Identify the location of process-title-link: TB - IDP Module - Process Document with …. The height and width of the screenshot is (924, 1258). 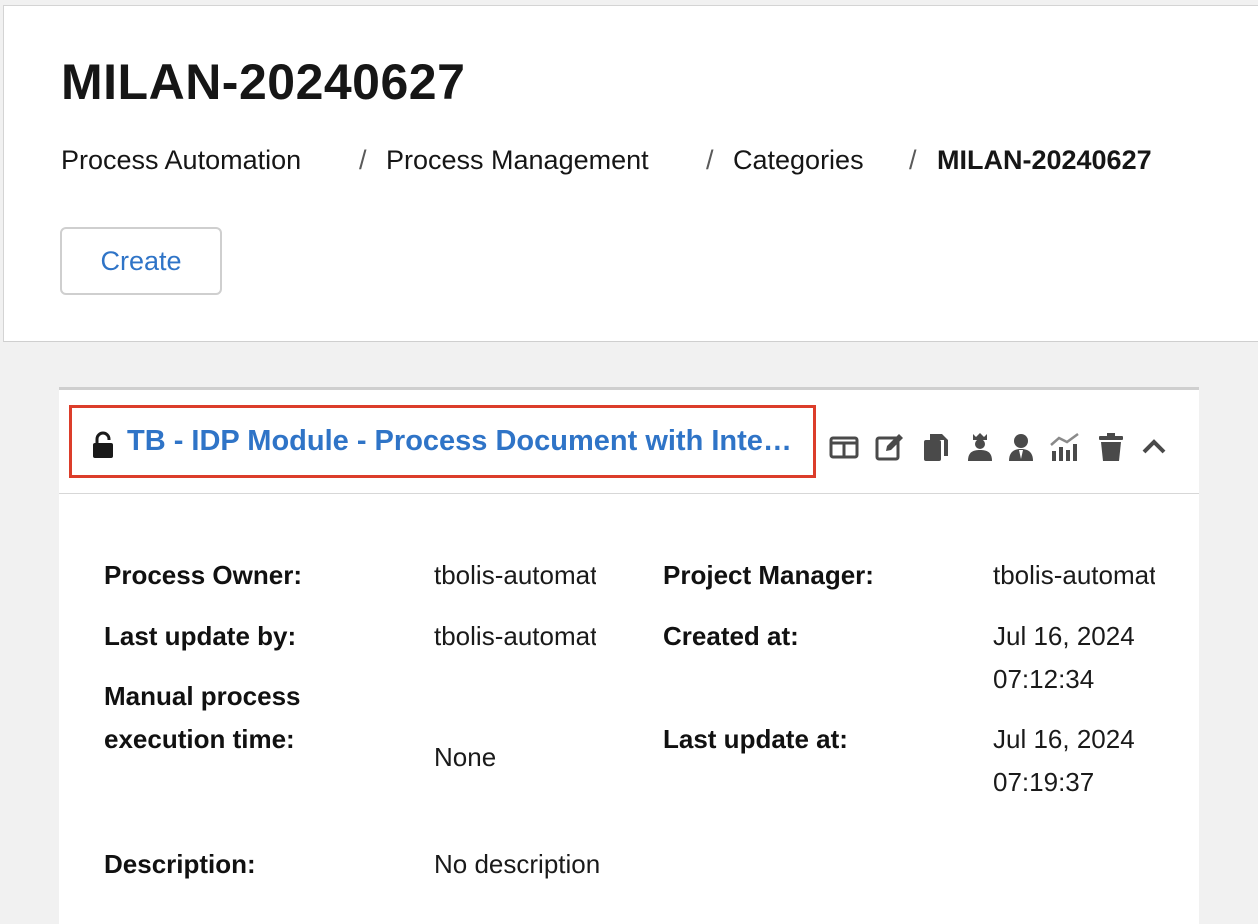
(465, 441).